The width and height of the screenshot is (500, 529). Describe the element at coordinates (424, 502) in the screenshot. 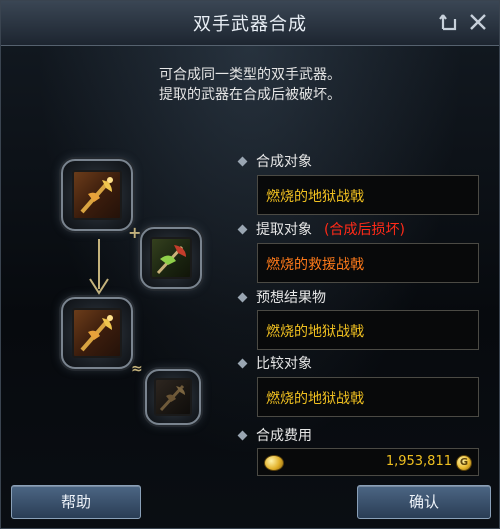

I see `confirm-button: 确认` at that location.